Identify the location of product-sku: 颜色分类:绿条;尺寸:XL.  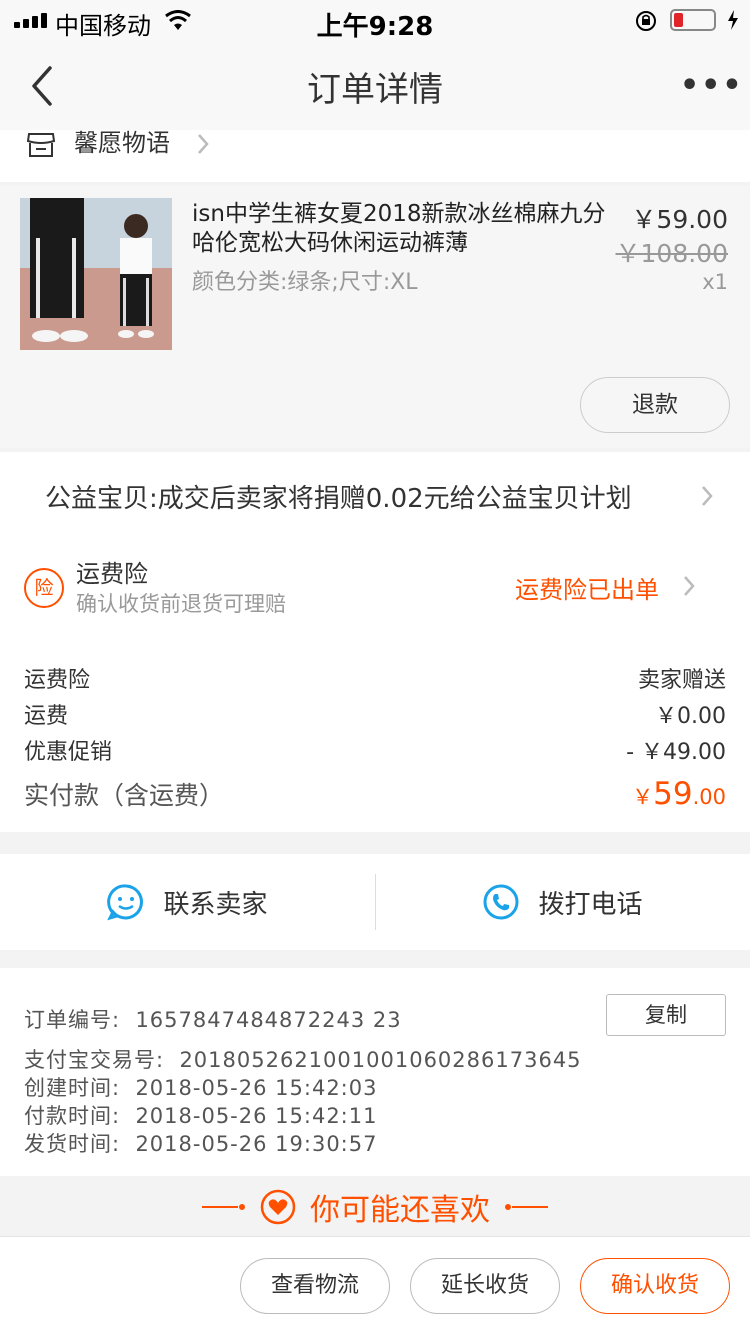
(305, 282).